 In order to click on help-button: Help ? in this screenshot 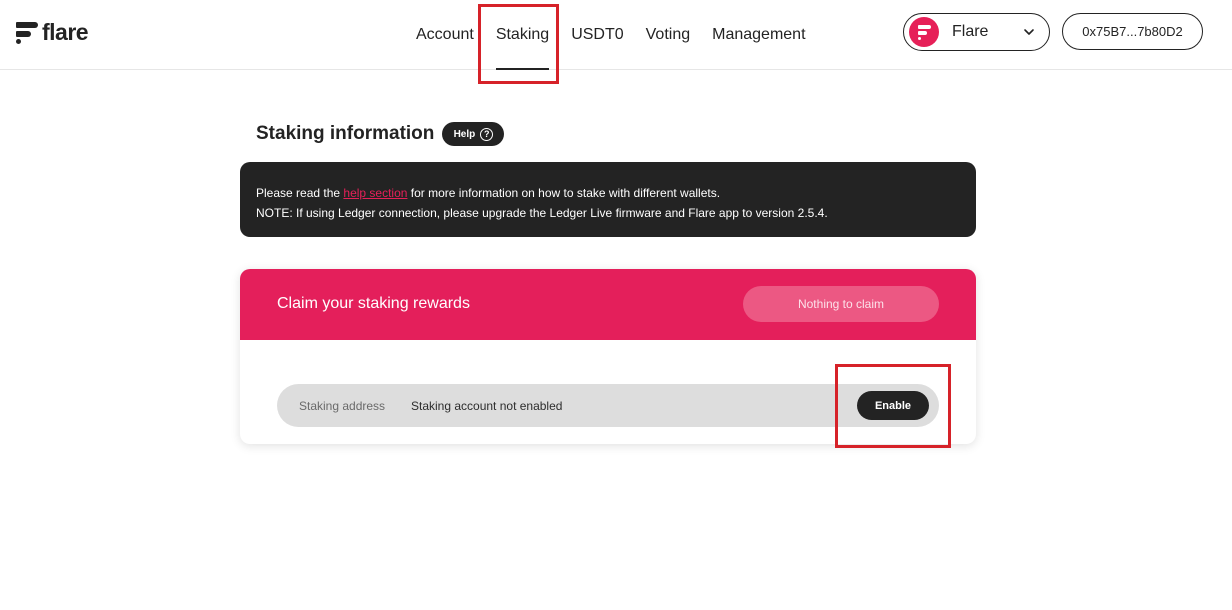, I will do `click(473, 134)`.